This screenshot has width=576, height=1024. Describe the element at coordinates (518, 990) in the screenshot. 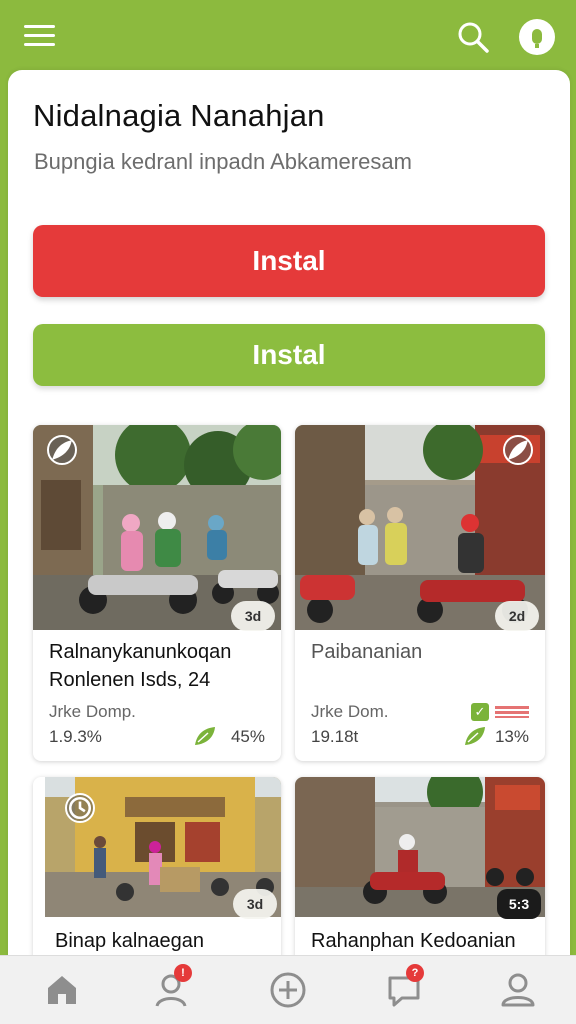

I see `profile-icon` at that location.